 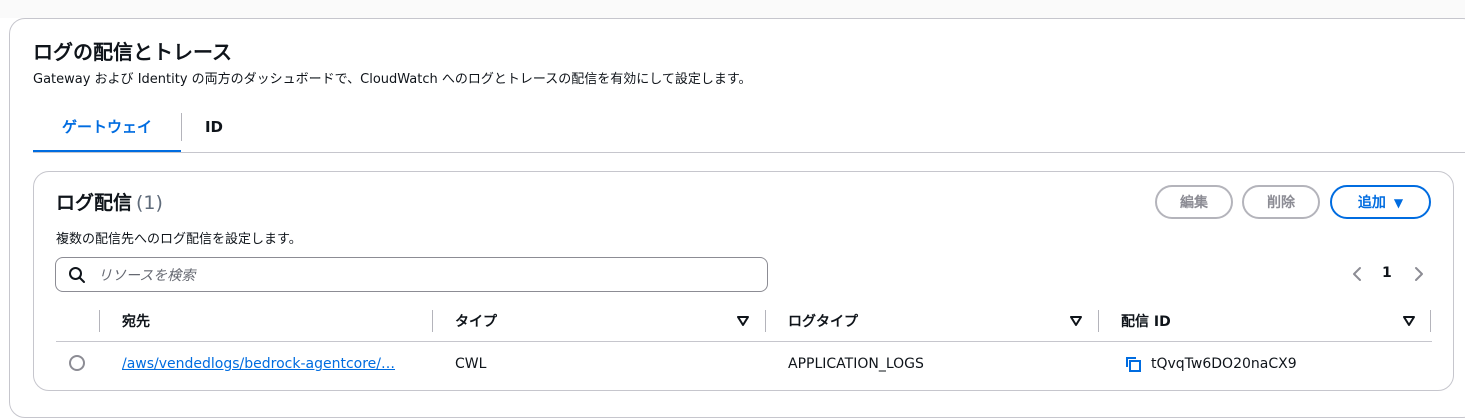 What do you see at coordinates (1146, 321) in the screenshot?
I see `column-header-delivery-id: 配信 ID` at bounding box center [1146, 321].